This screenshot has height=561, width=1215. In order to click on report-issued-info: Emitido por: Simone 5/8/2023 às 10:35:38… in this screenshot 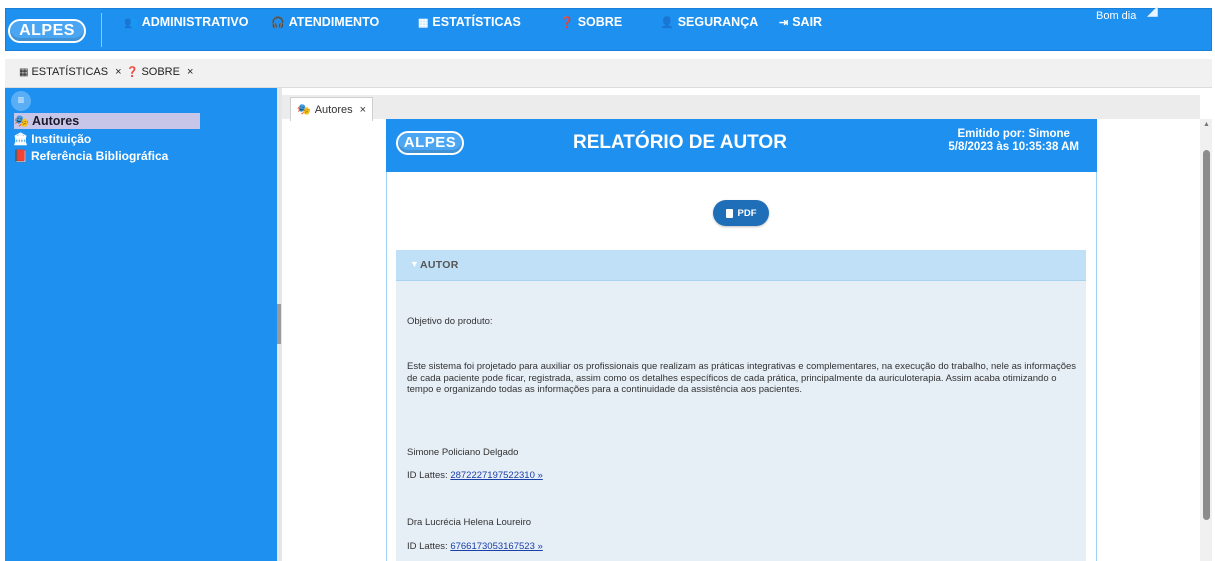, I will do `click(1013, 141)`.